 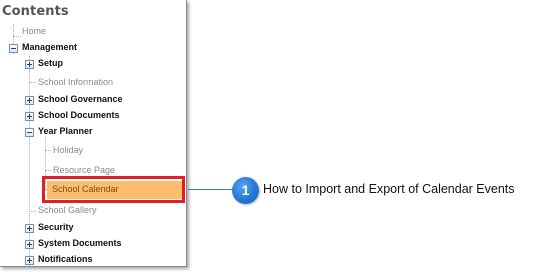 I want to click on tree-item-home: Home, so click(x=34, y=31).